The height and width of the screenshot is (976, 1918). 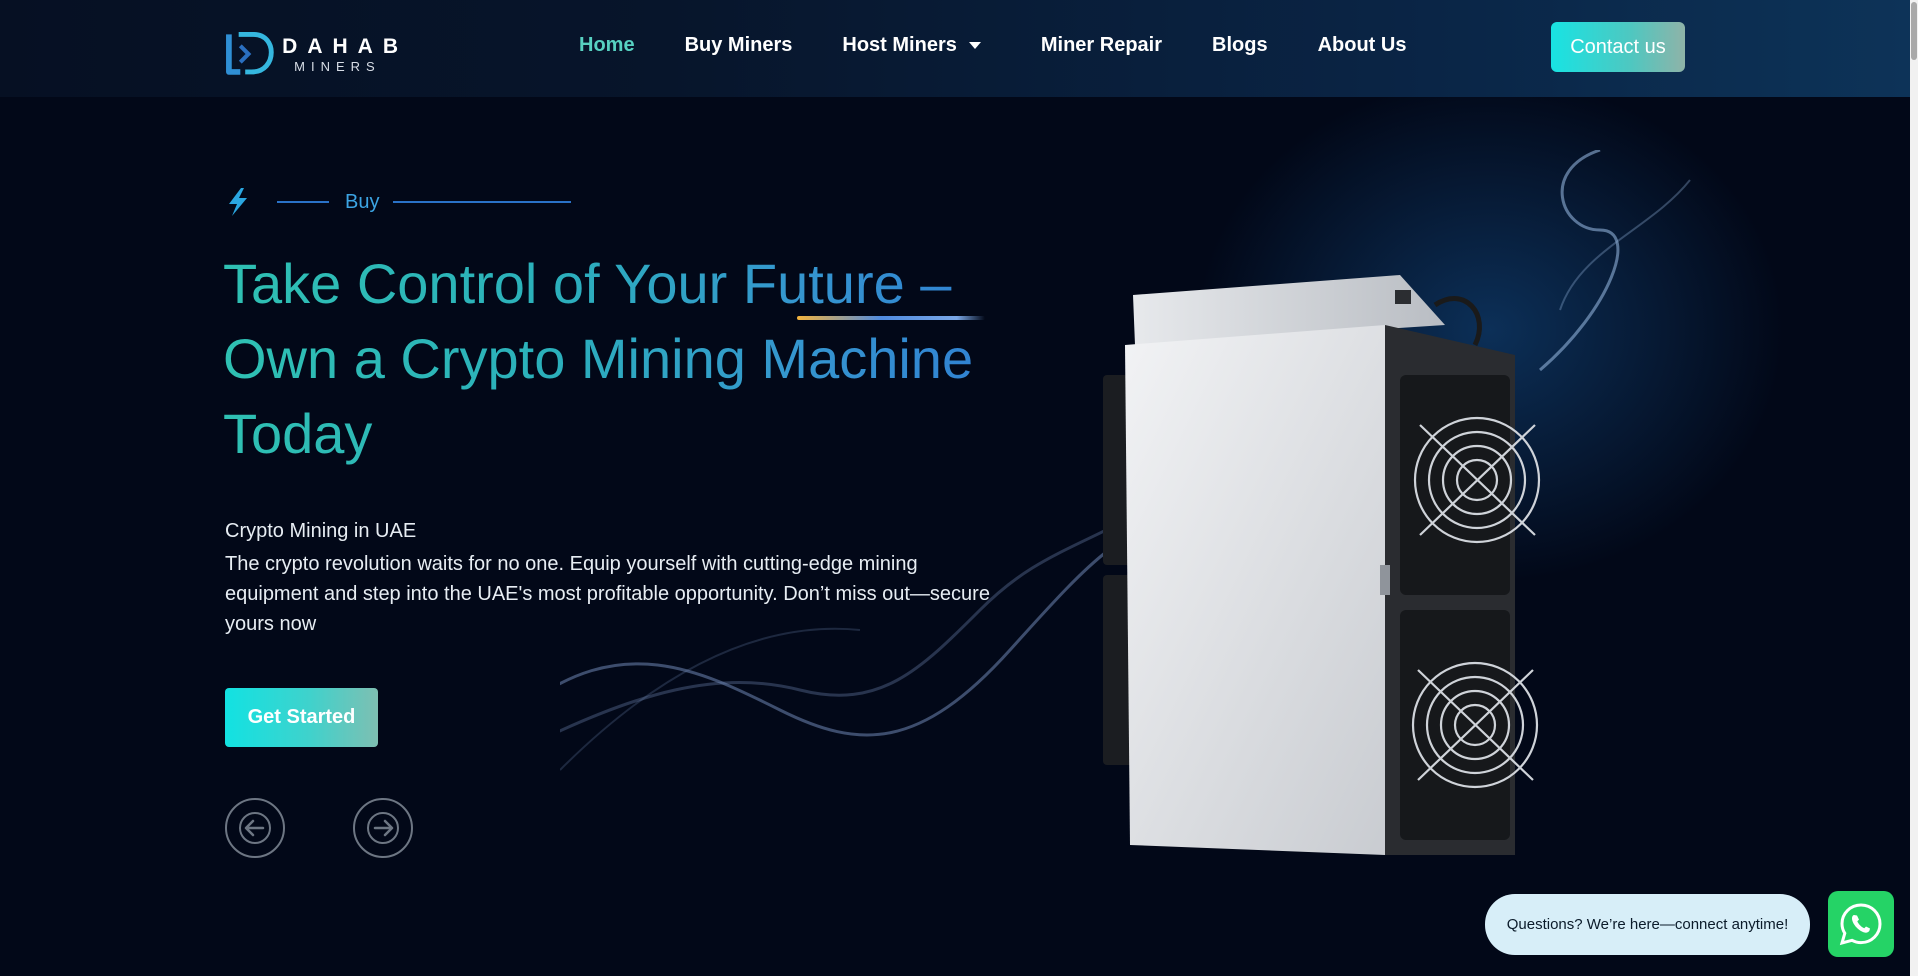 I want to click on slider-next-button, so click(x=383, y=828).